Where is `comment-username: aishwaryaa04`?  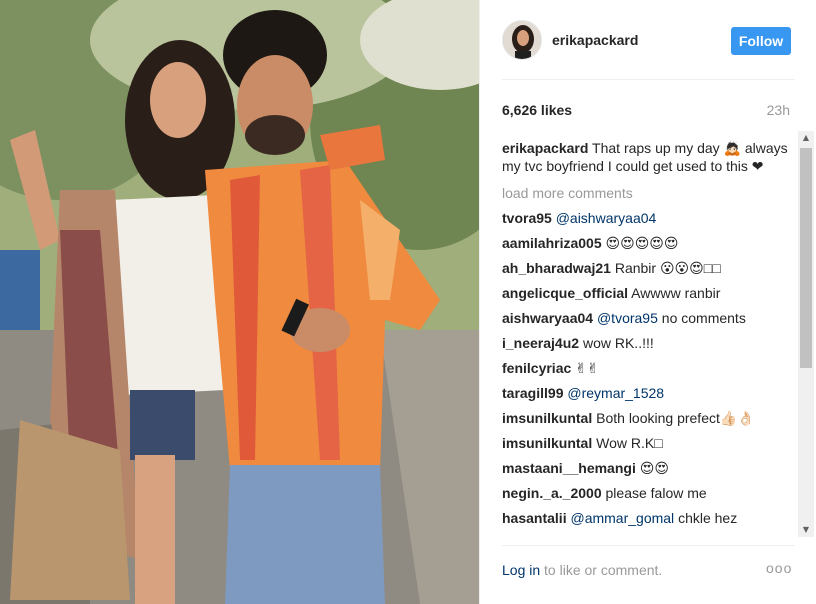 comment-username: aishwaryaa04 is located at coordinates (547, 318).